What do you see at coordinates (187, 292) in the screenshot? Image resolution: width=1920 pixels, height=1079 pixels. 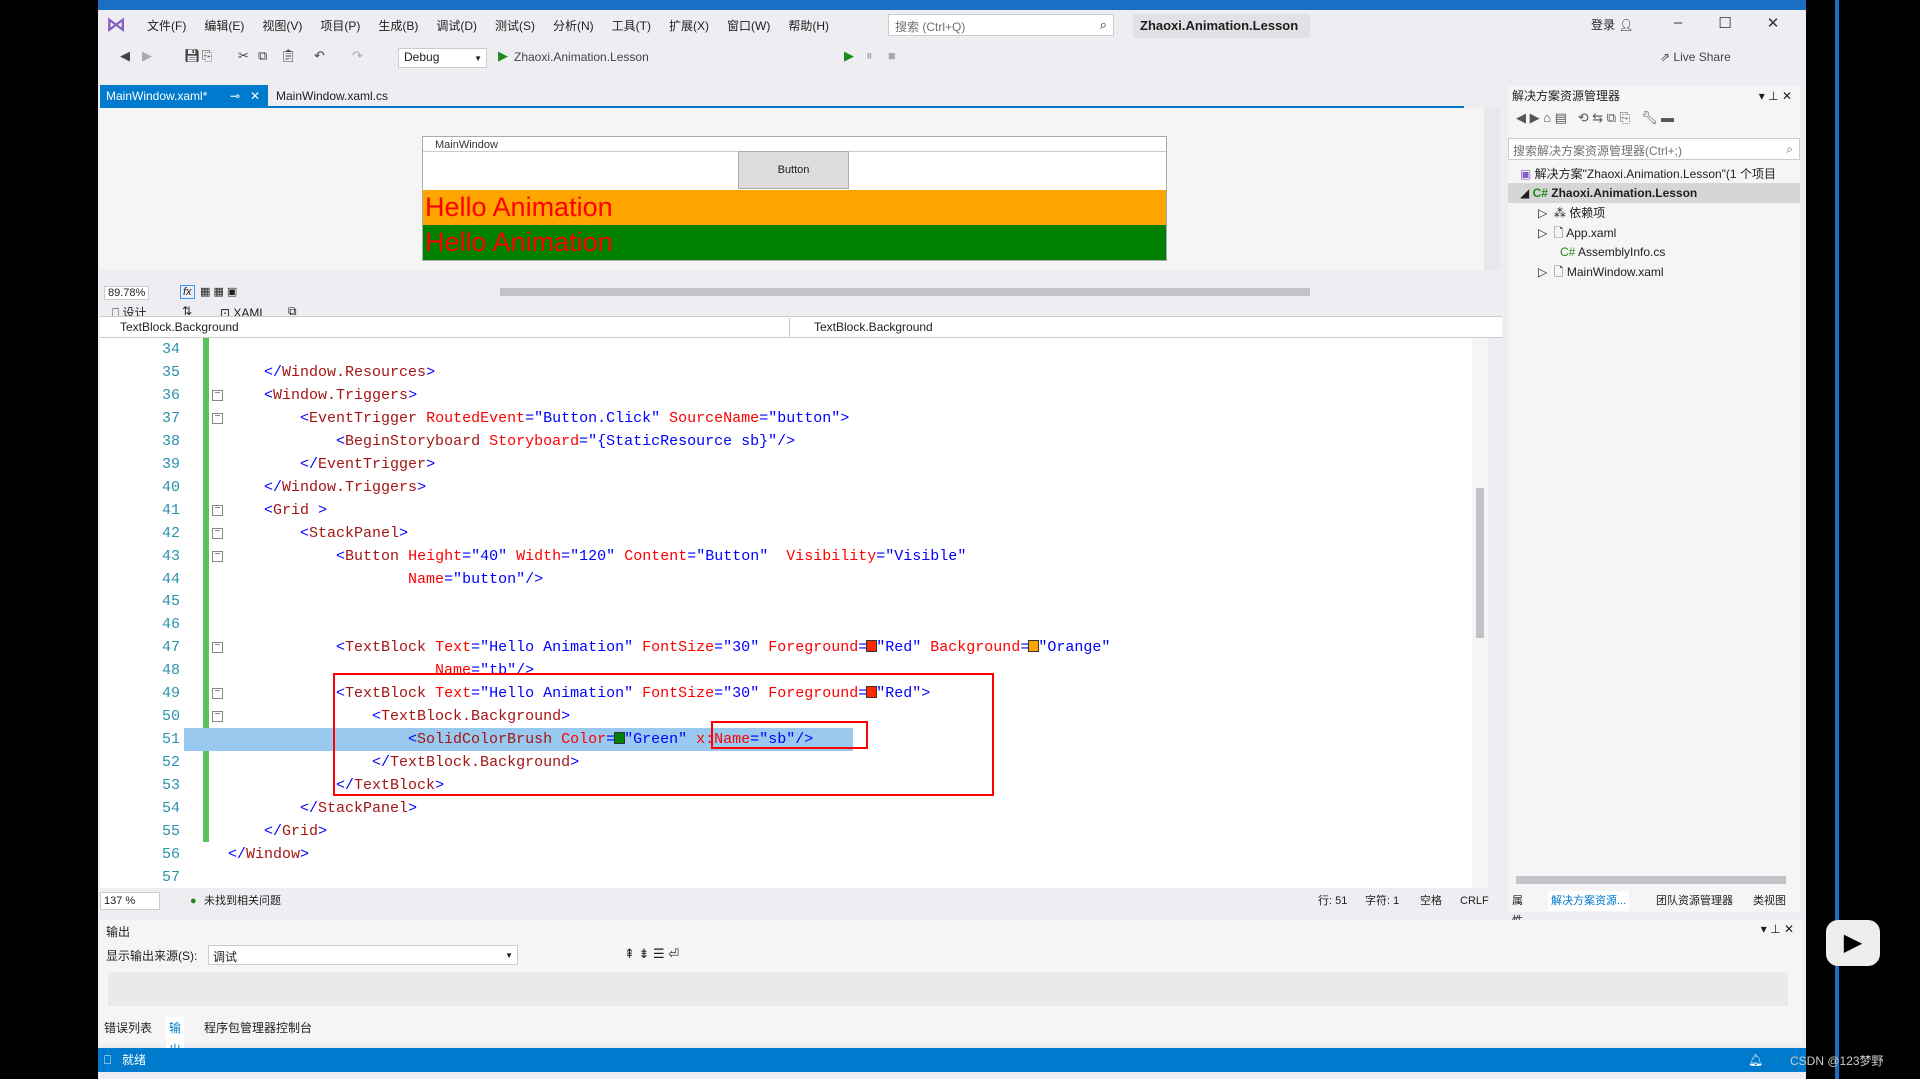 I see `fx-icon: fx` at bounding box center [187, 292].